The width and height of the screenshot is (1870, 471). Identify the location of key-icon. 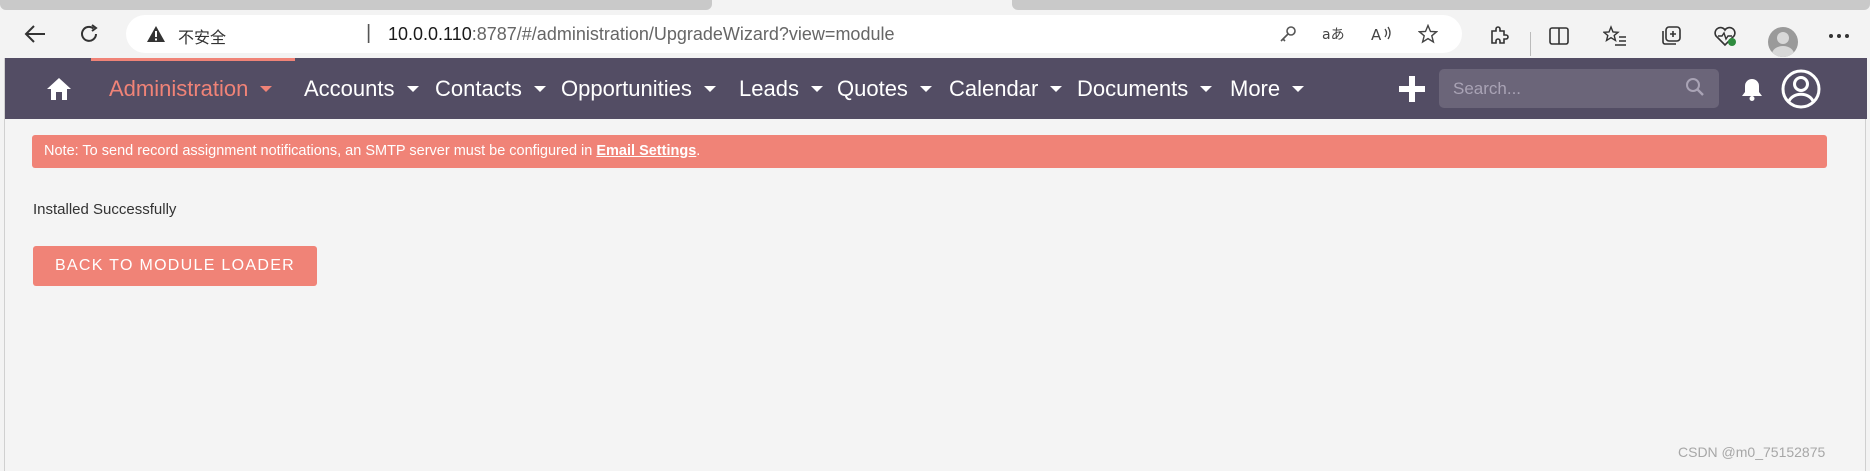
(1288, 34).